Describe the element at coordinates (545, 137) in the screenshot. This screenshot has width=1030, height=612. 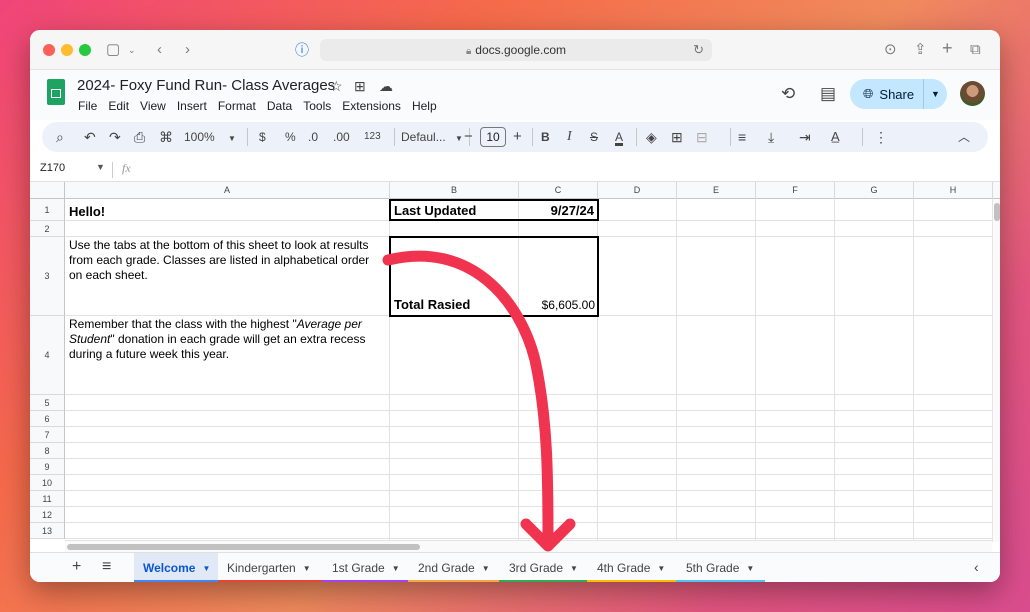
I see `bold-button: B` at that location.